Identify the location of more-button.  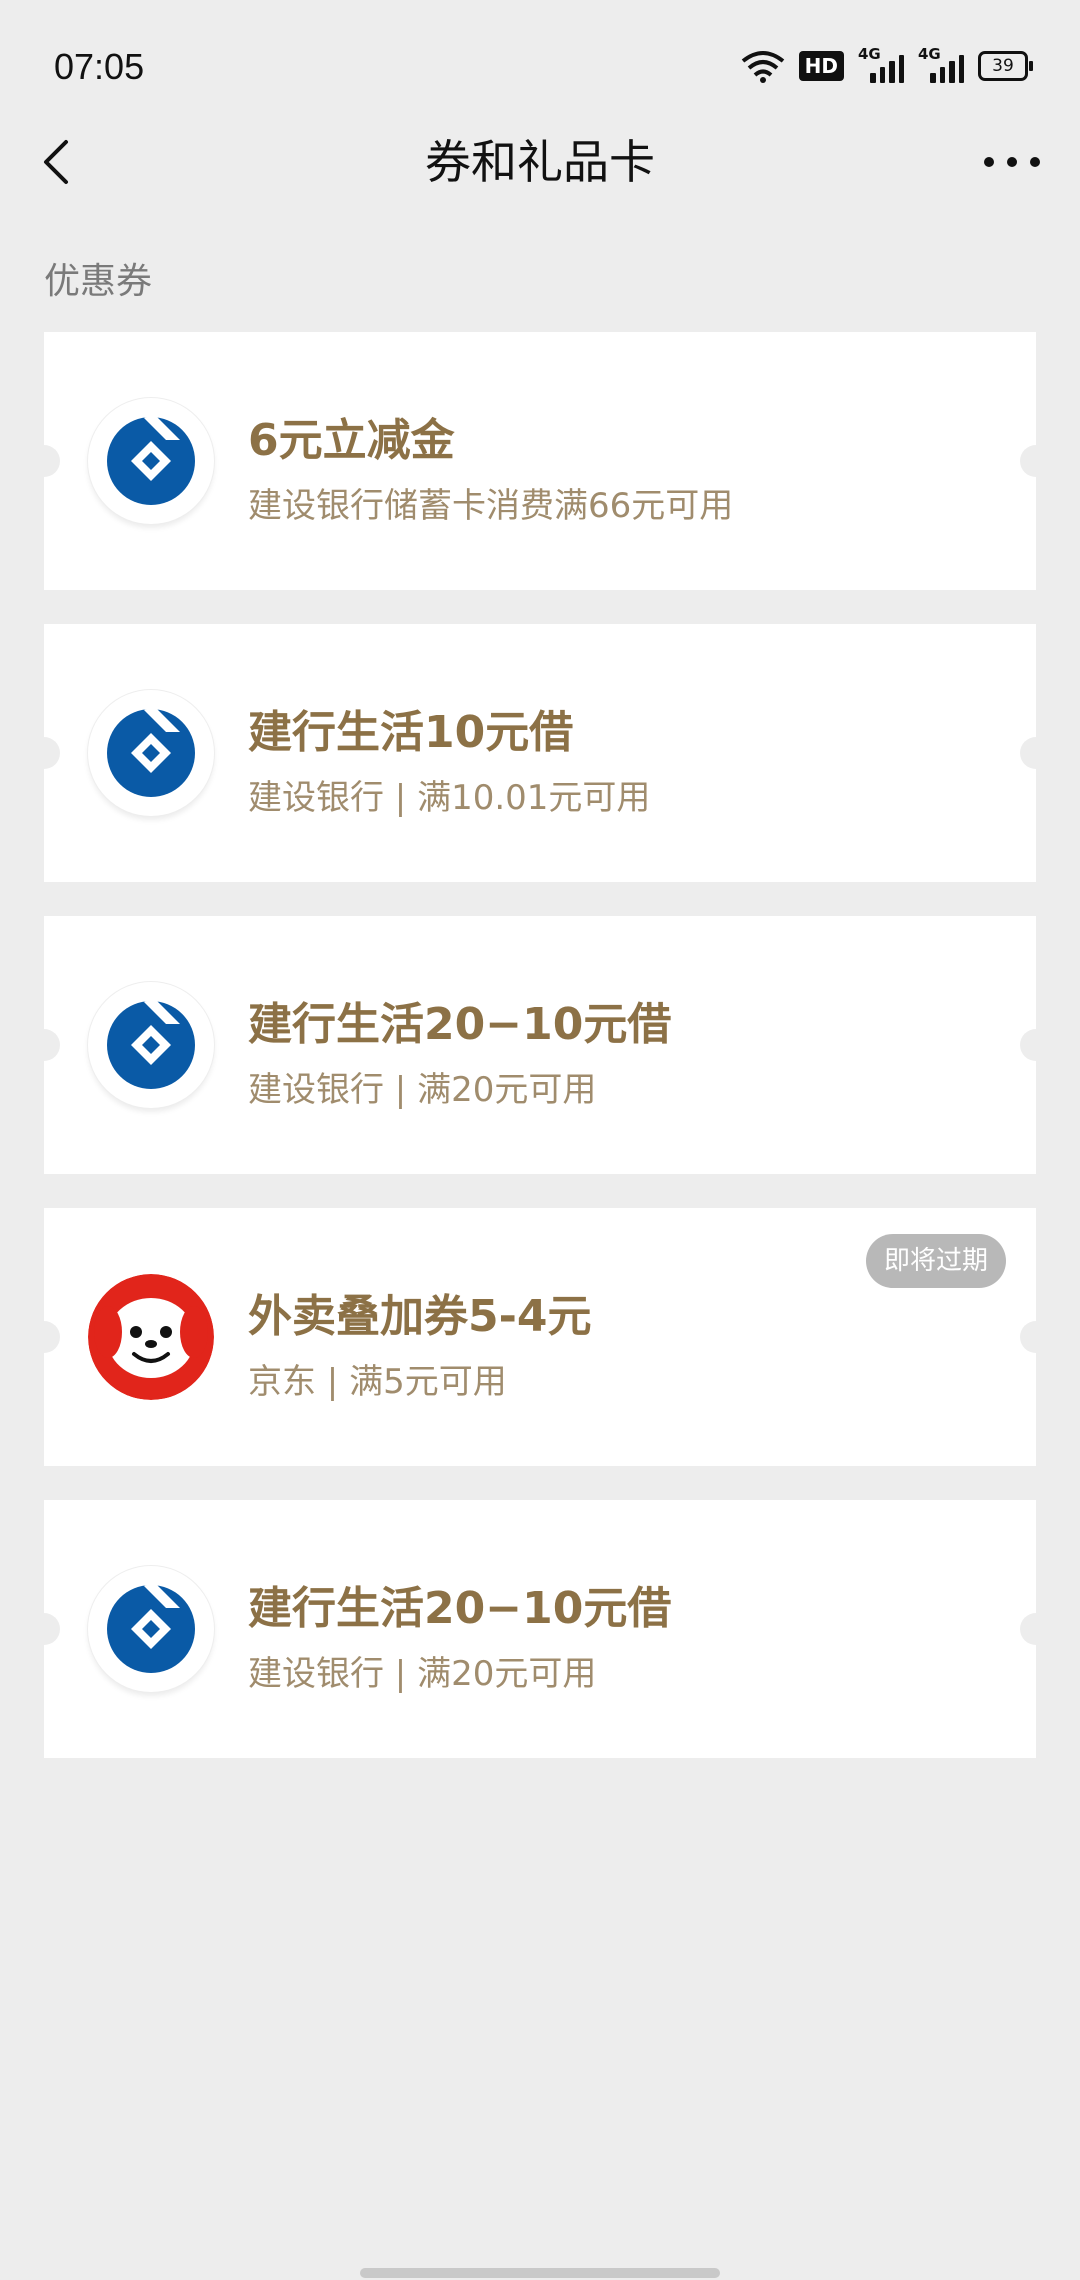
(1012, 162).